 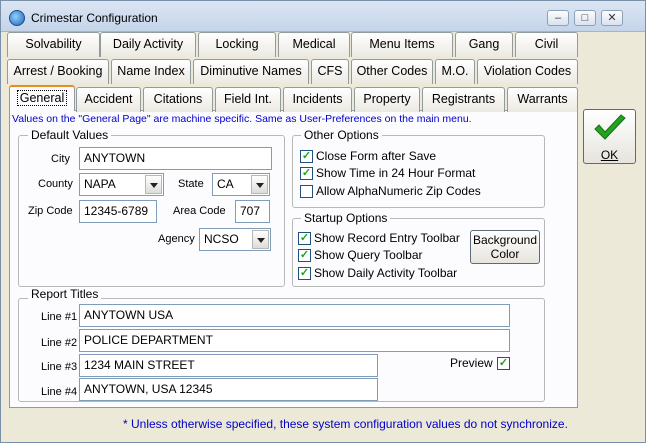 What do you see at coordinates (306, 191) in the screenshot?
I see `alphanumeric-zip-checkbox` at bounding box center [306, 191].